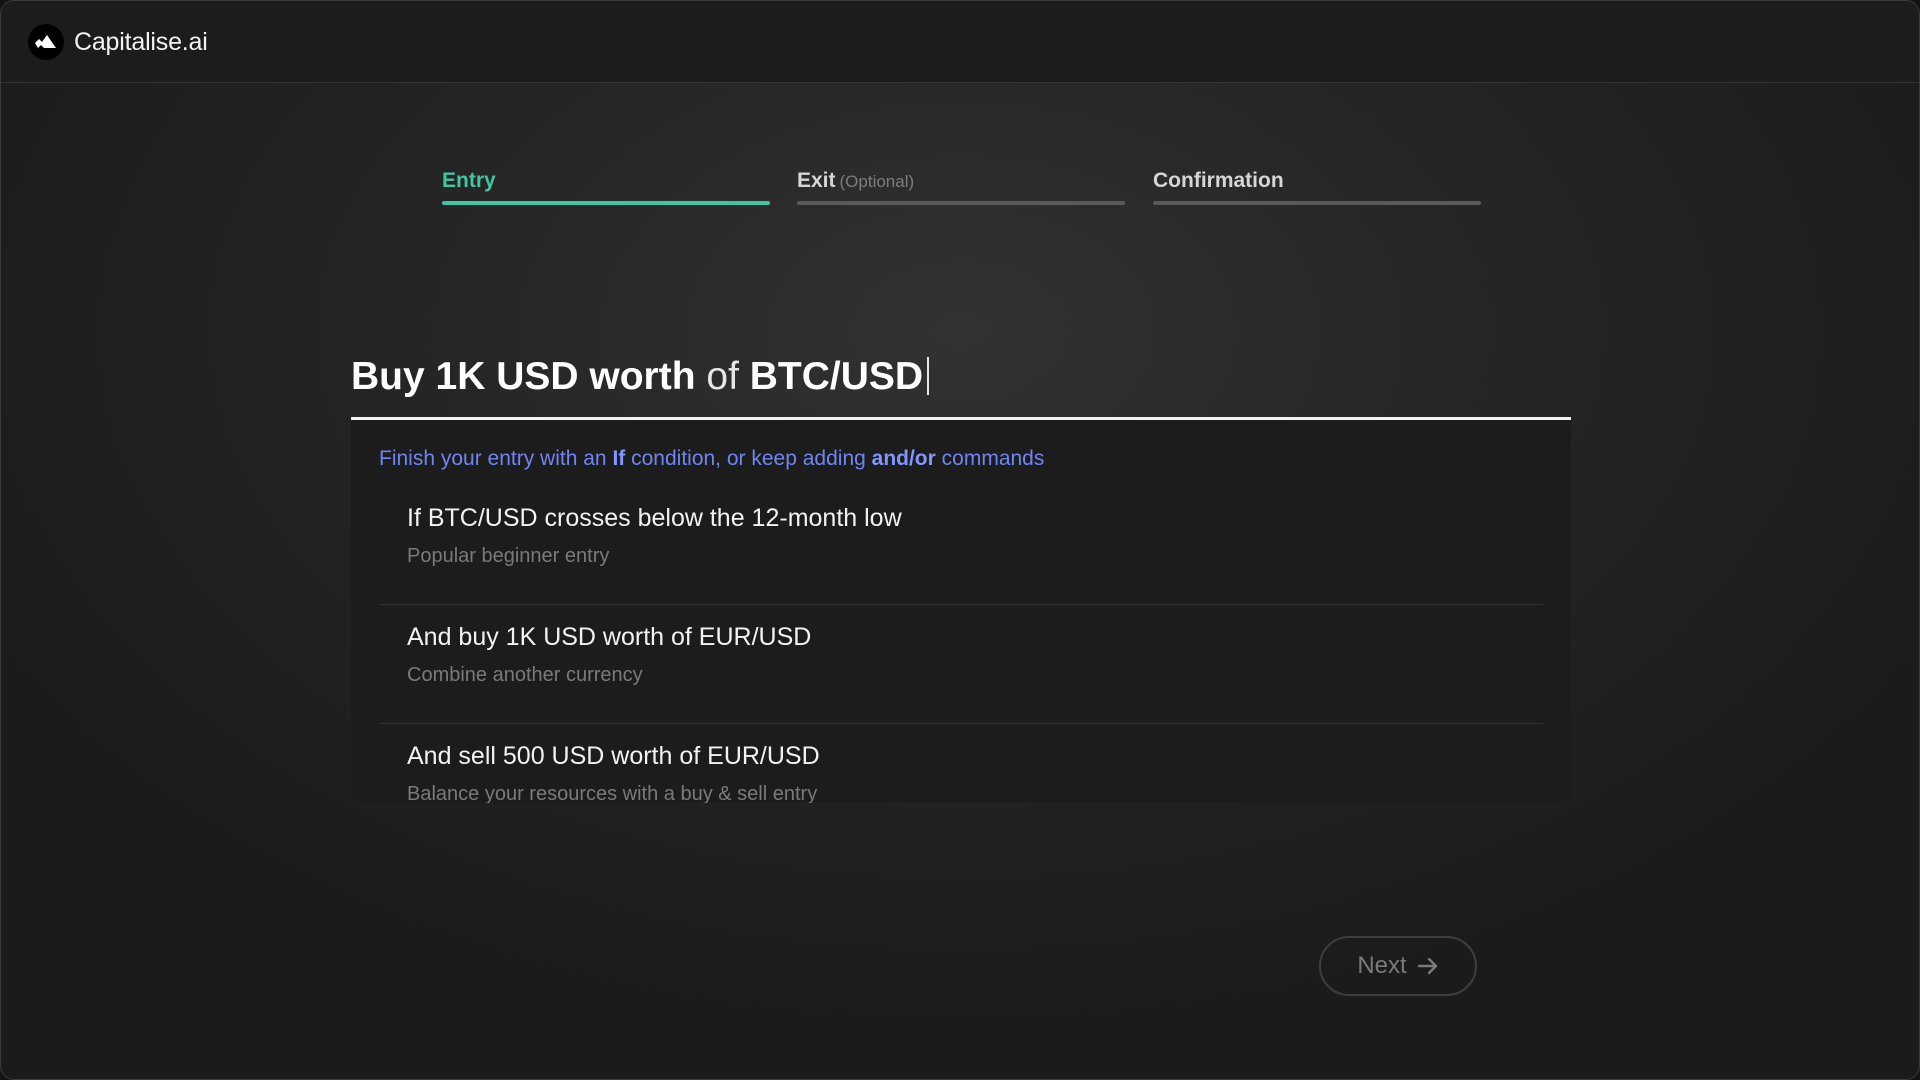 The height and width of the screenshot is (1080, 1920). I want to click on next-button-label: Next, so click(1382, 965).